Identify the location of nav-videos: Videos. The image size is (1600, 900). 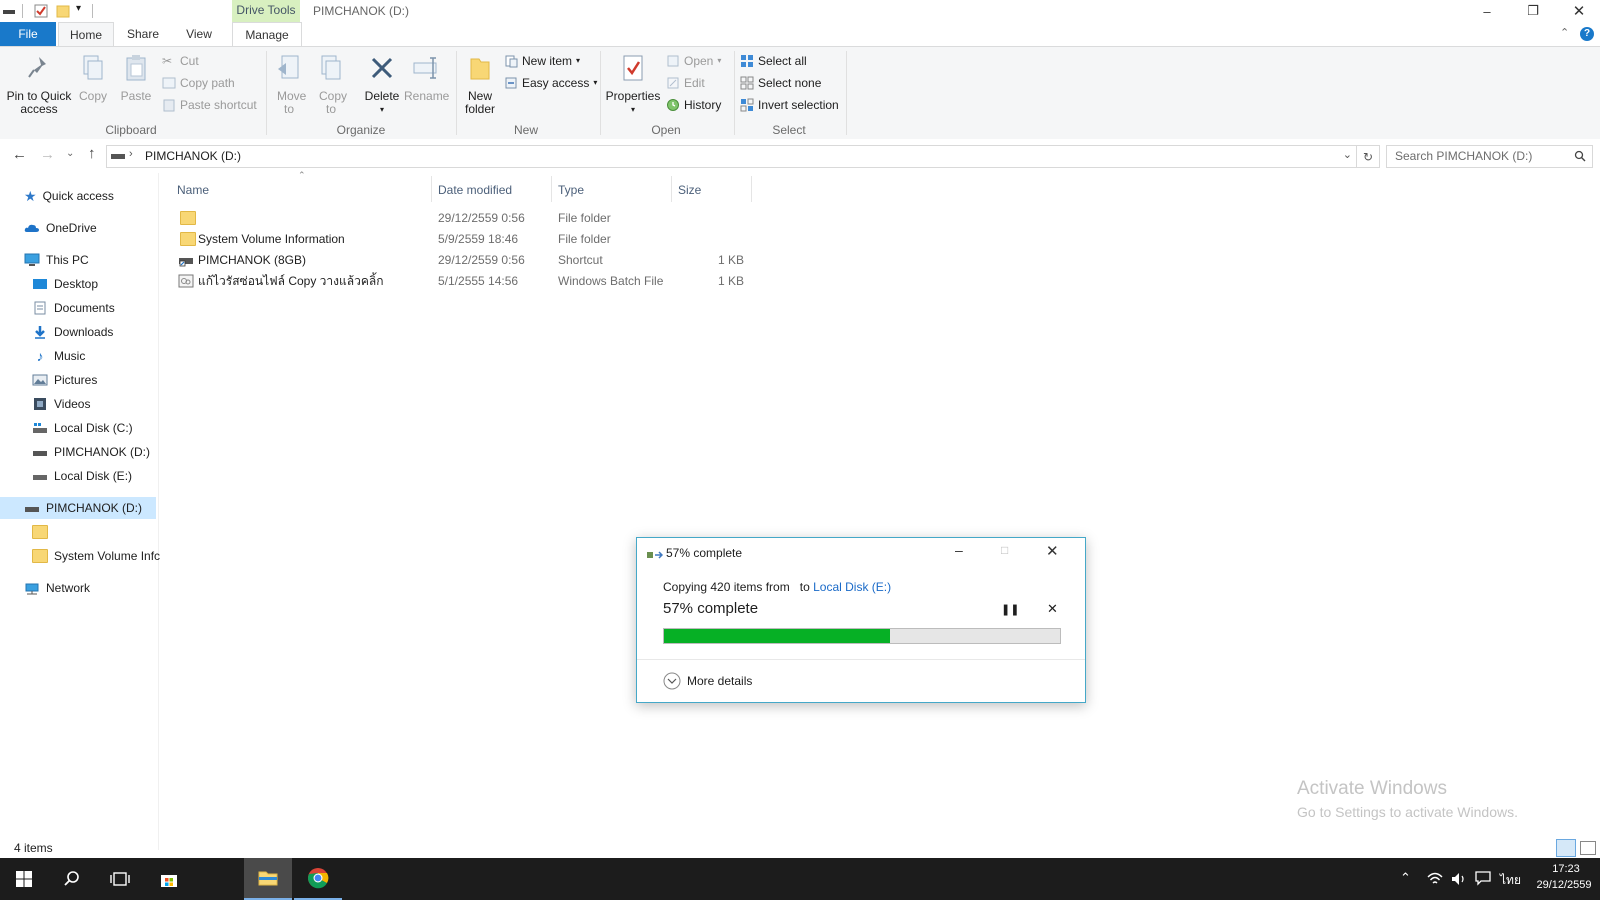
(61, 404).